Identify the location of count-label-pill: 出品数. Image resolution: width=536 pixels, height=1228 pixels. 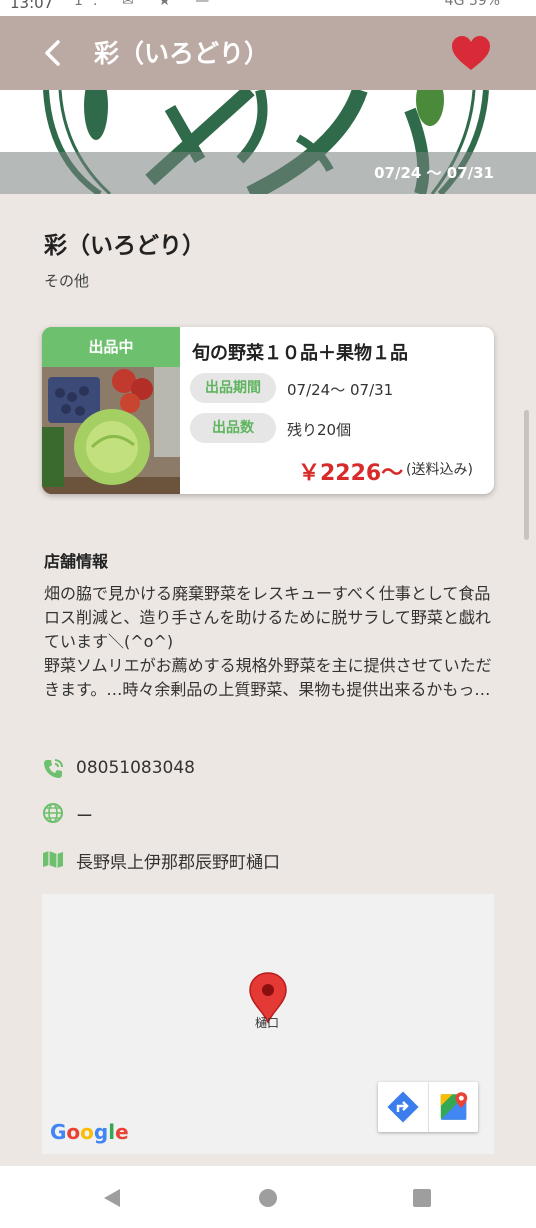
(233, 428).